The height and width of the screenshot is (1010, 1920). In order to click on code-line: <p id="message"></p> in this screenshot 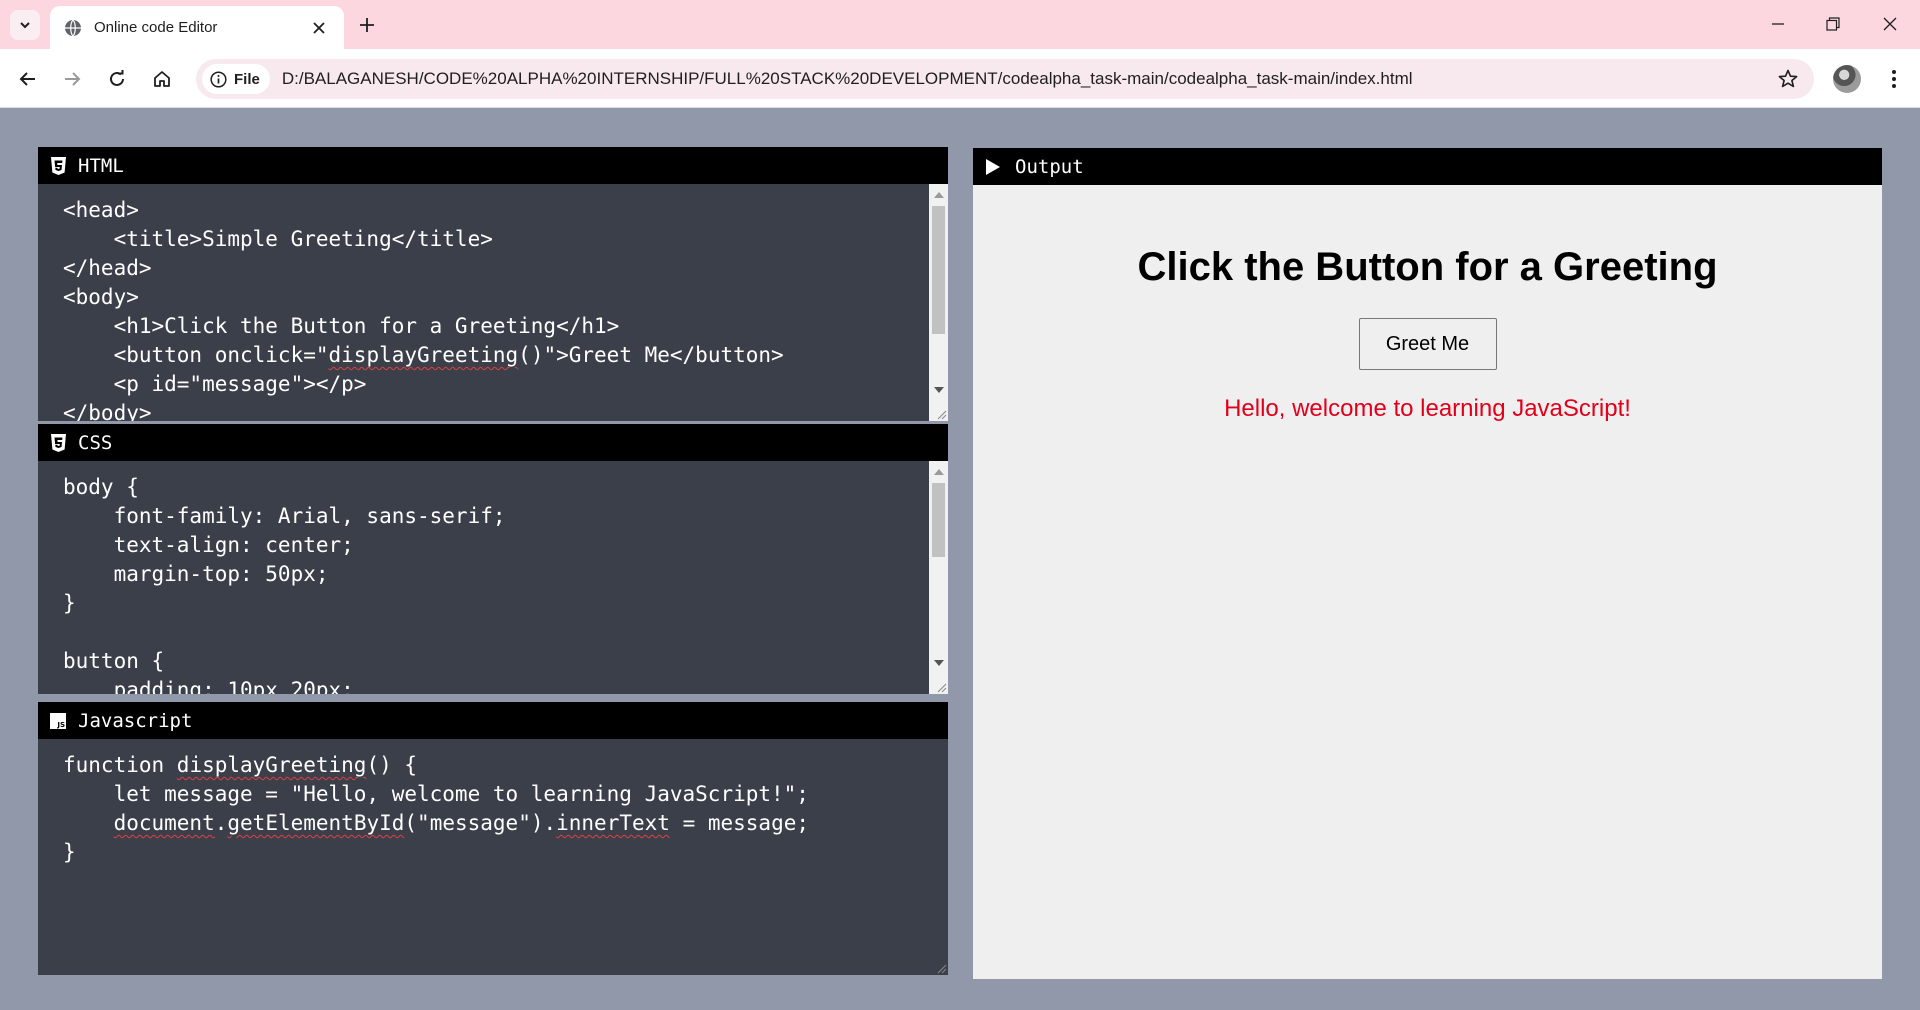, I will do `click(215, 384)`.